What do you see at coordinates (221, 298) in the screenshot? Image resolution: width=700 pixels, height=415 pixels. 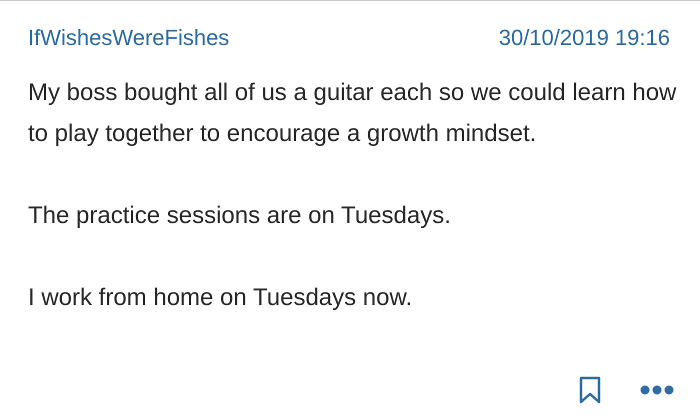 I see `post-paragraph: I work from home on Tuesdays now.` at bounding box center [221, 298].